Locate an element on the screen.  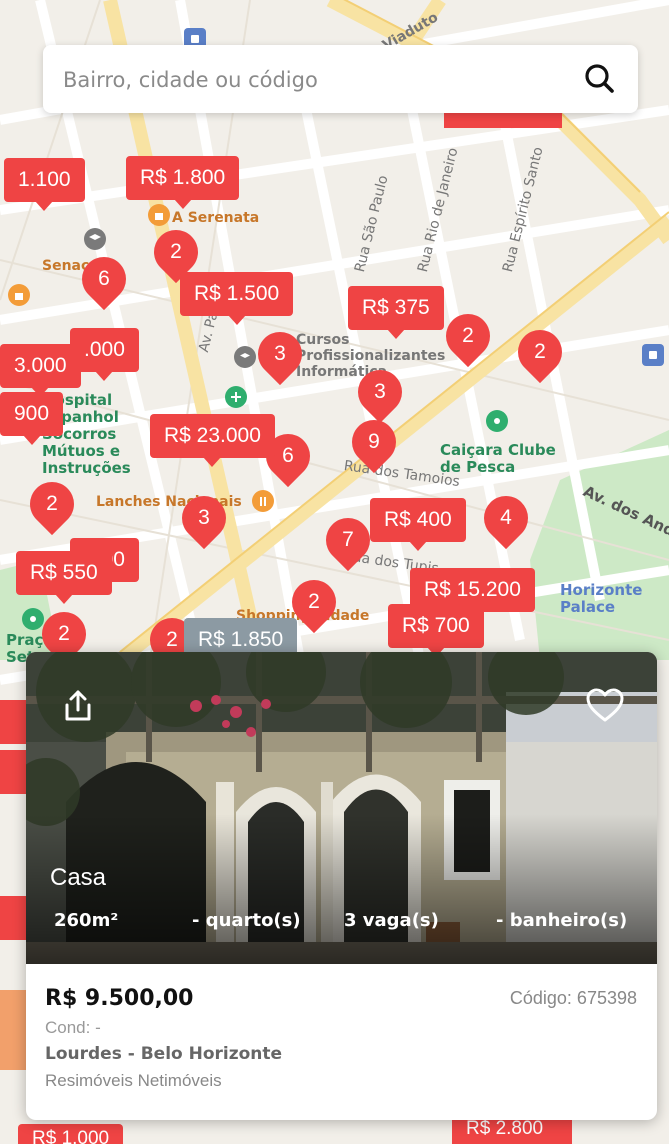
property-type: Casa is located at coordinates (78, 877).